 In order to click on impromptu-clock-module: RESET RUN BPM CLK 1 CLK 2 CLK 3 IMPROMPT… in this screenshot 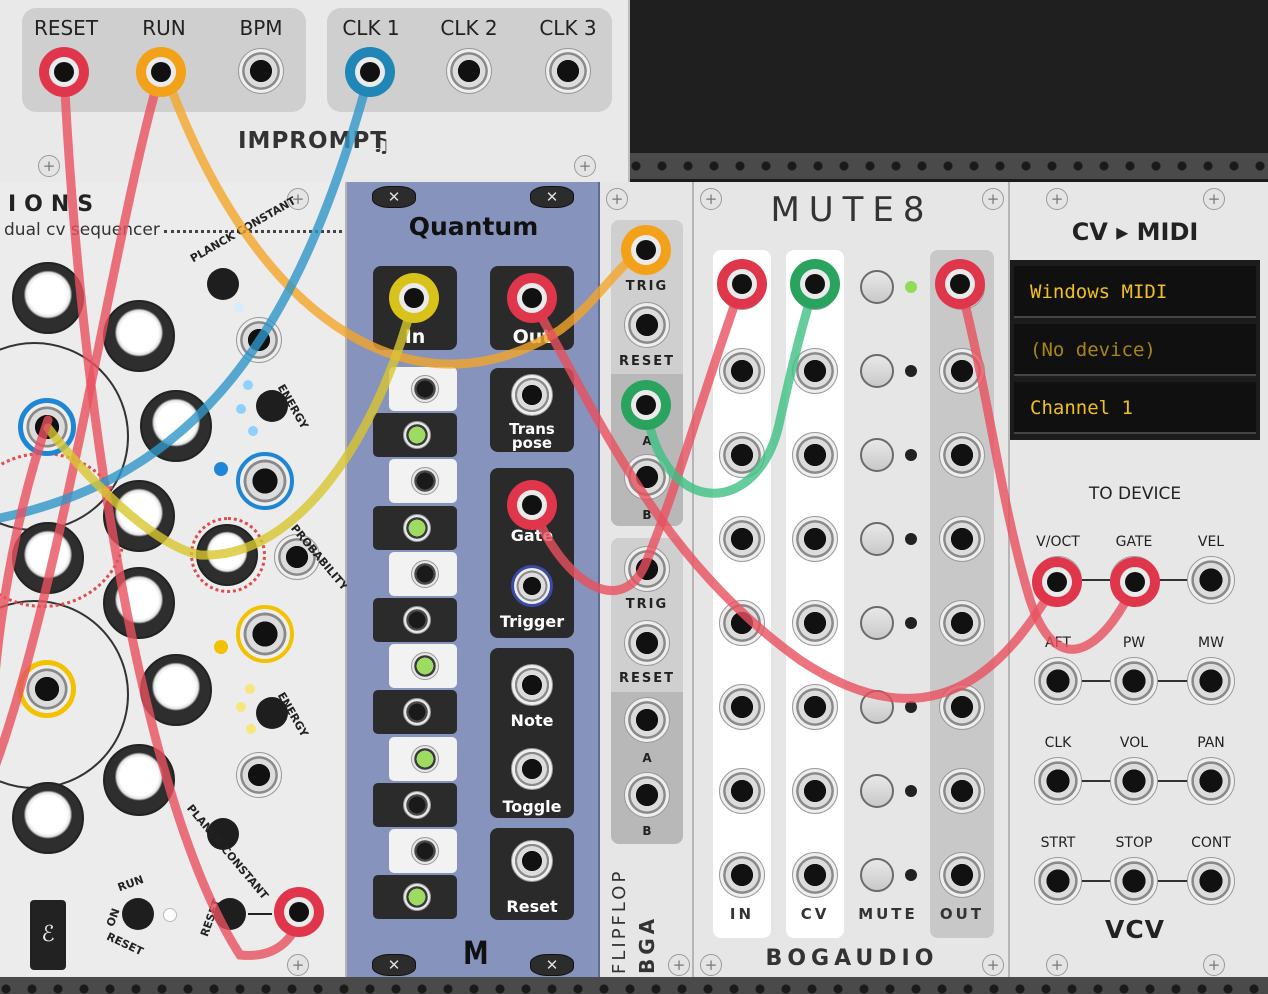, I will do `click(315, 91)`.